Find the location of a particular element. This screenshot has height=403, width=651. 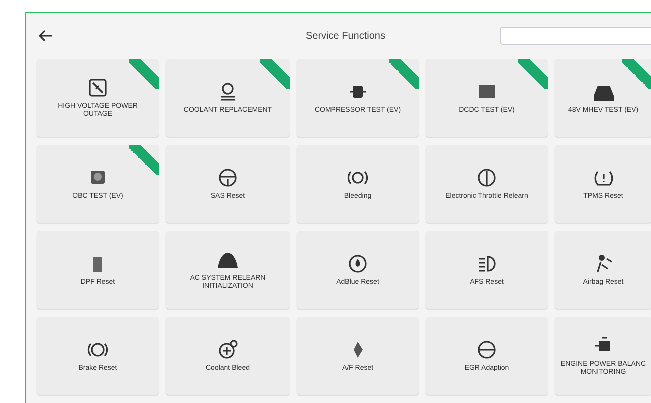

back-arrow-icon is located at coordinates (46, 36).